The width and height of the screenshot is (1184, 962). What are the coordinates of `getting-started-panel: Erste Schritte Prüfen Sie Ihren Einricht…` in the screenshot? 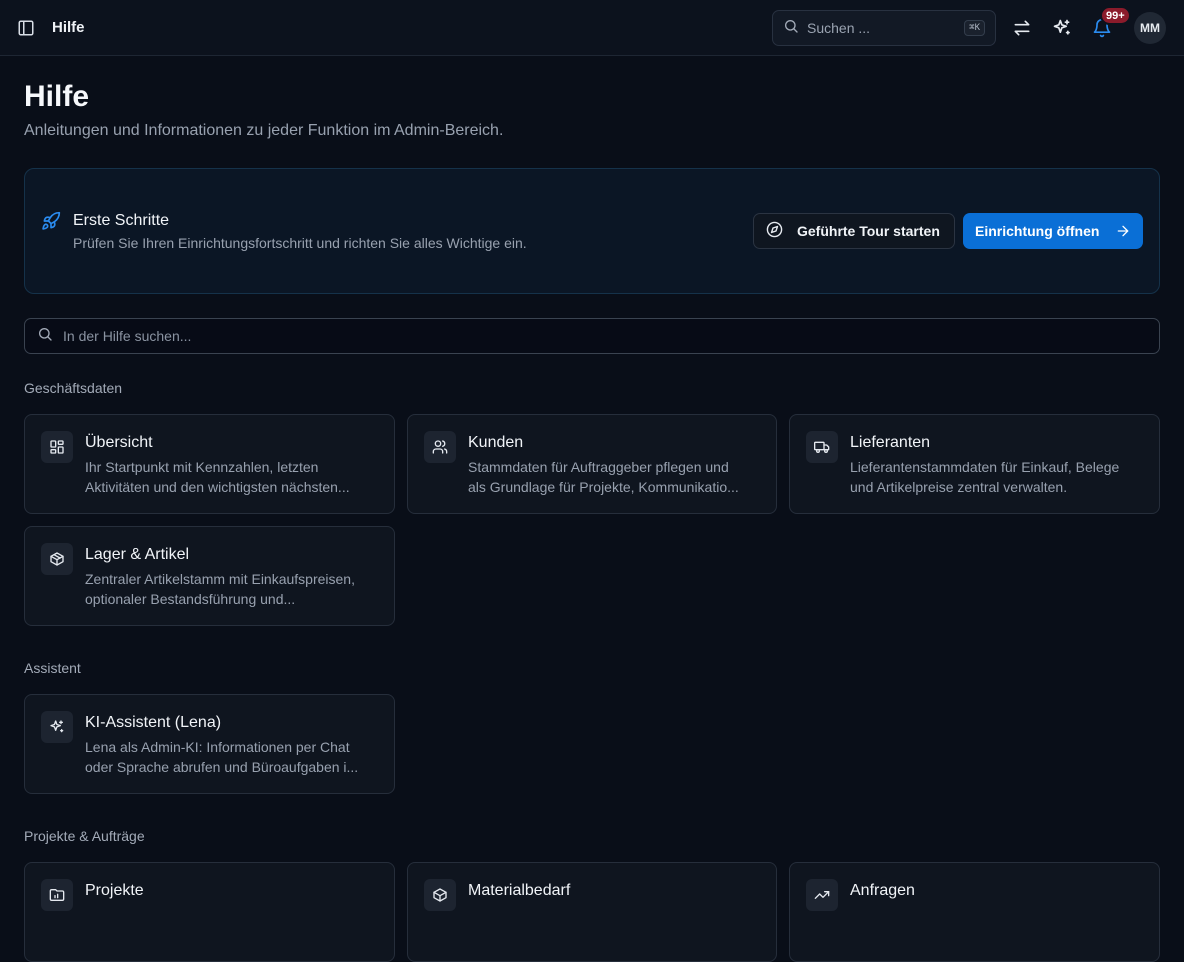 It's located at (592, 231).